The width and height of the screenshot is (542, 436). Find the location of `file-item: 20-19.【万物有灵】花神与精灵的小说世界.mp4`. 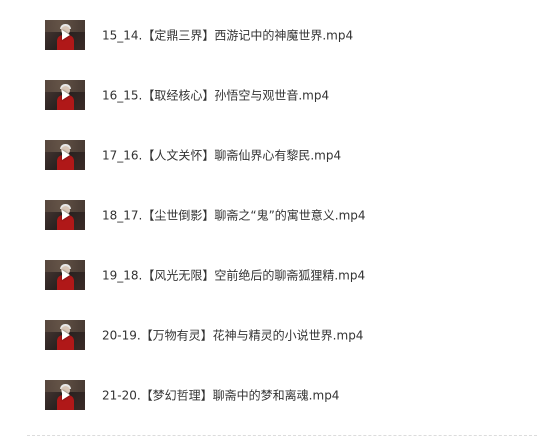

file-item: 20-19.【万物有灵】花神与精灵的小说世界.mp4 is located at coordinates (204, 335).